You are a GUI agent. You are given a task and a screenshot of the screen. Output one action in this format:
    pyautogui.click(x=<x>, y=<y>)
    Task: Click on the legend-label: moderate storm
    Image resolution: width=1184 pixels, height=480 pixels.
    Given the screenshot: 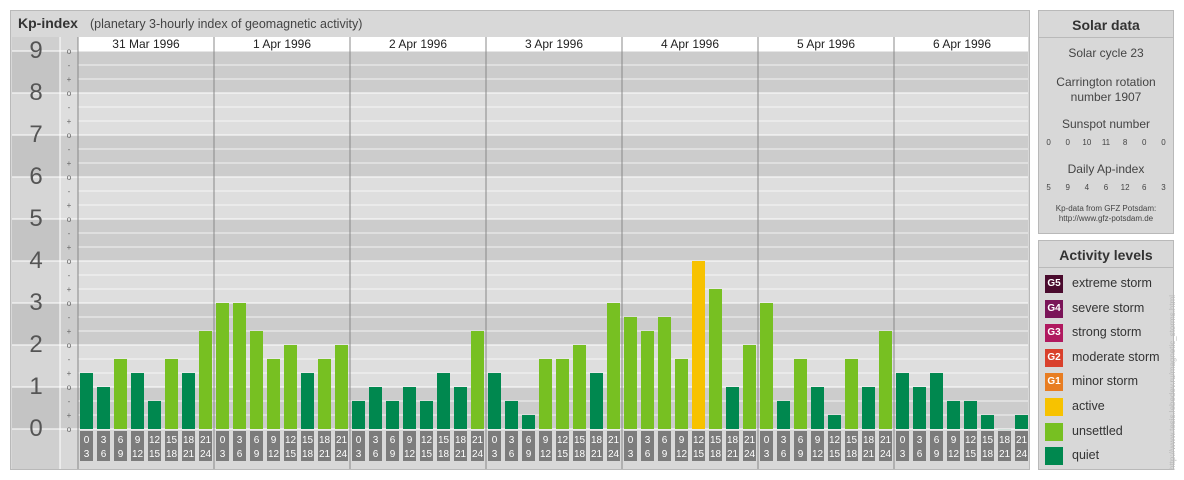 What is the action you would take?
    pyautogui.click(x=1116, y=356)
    